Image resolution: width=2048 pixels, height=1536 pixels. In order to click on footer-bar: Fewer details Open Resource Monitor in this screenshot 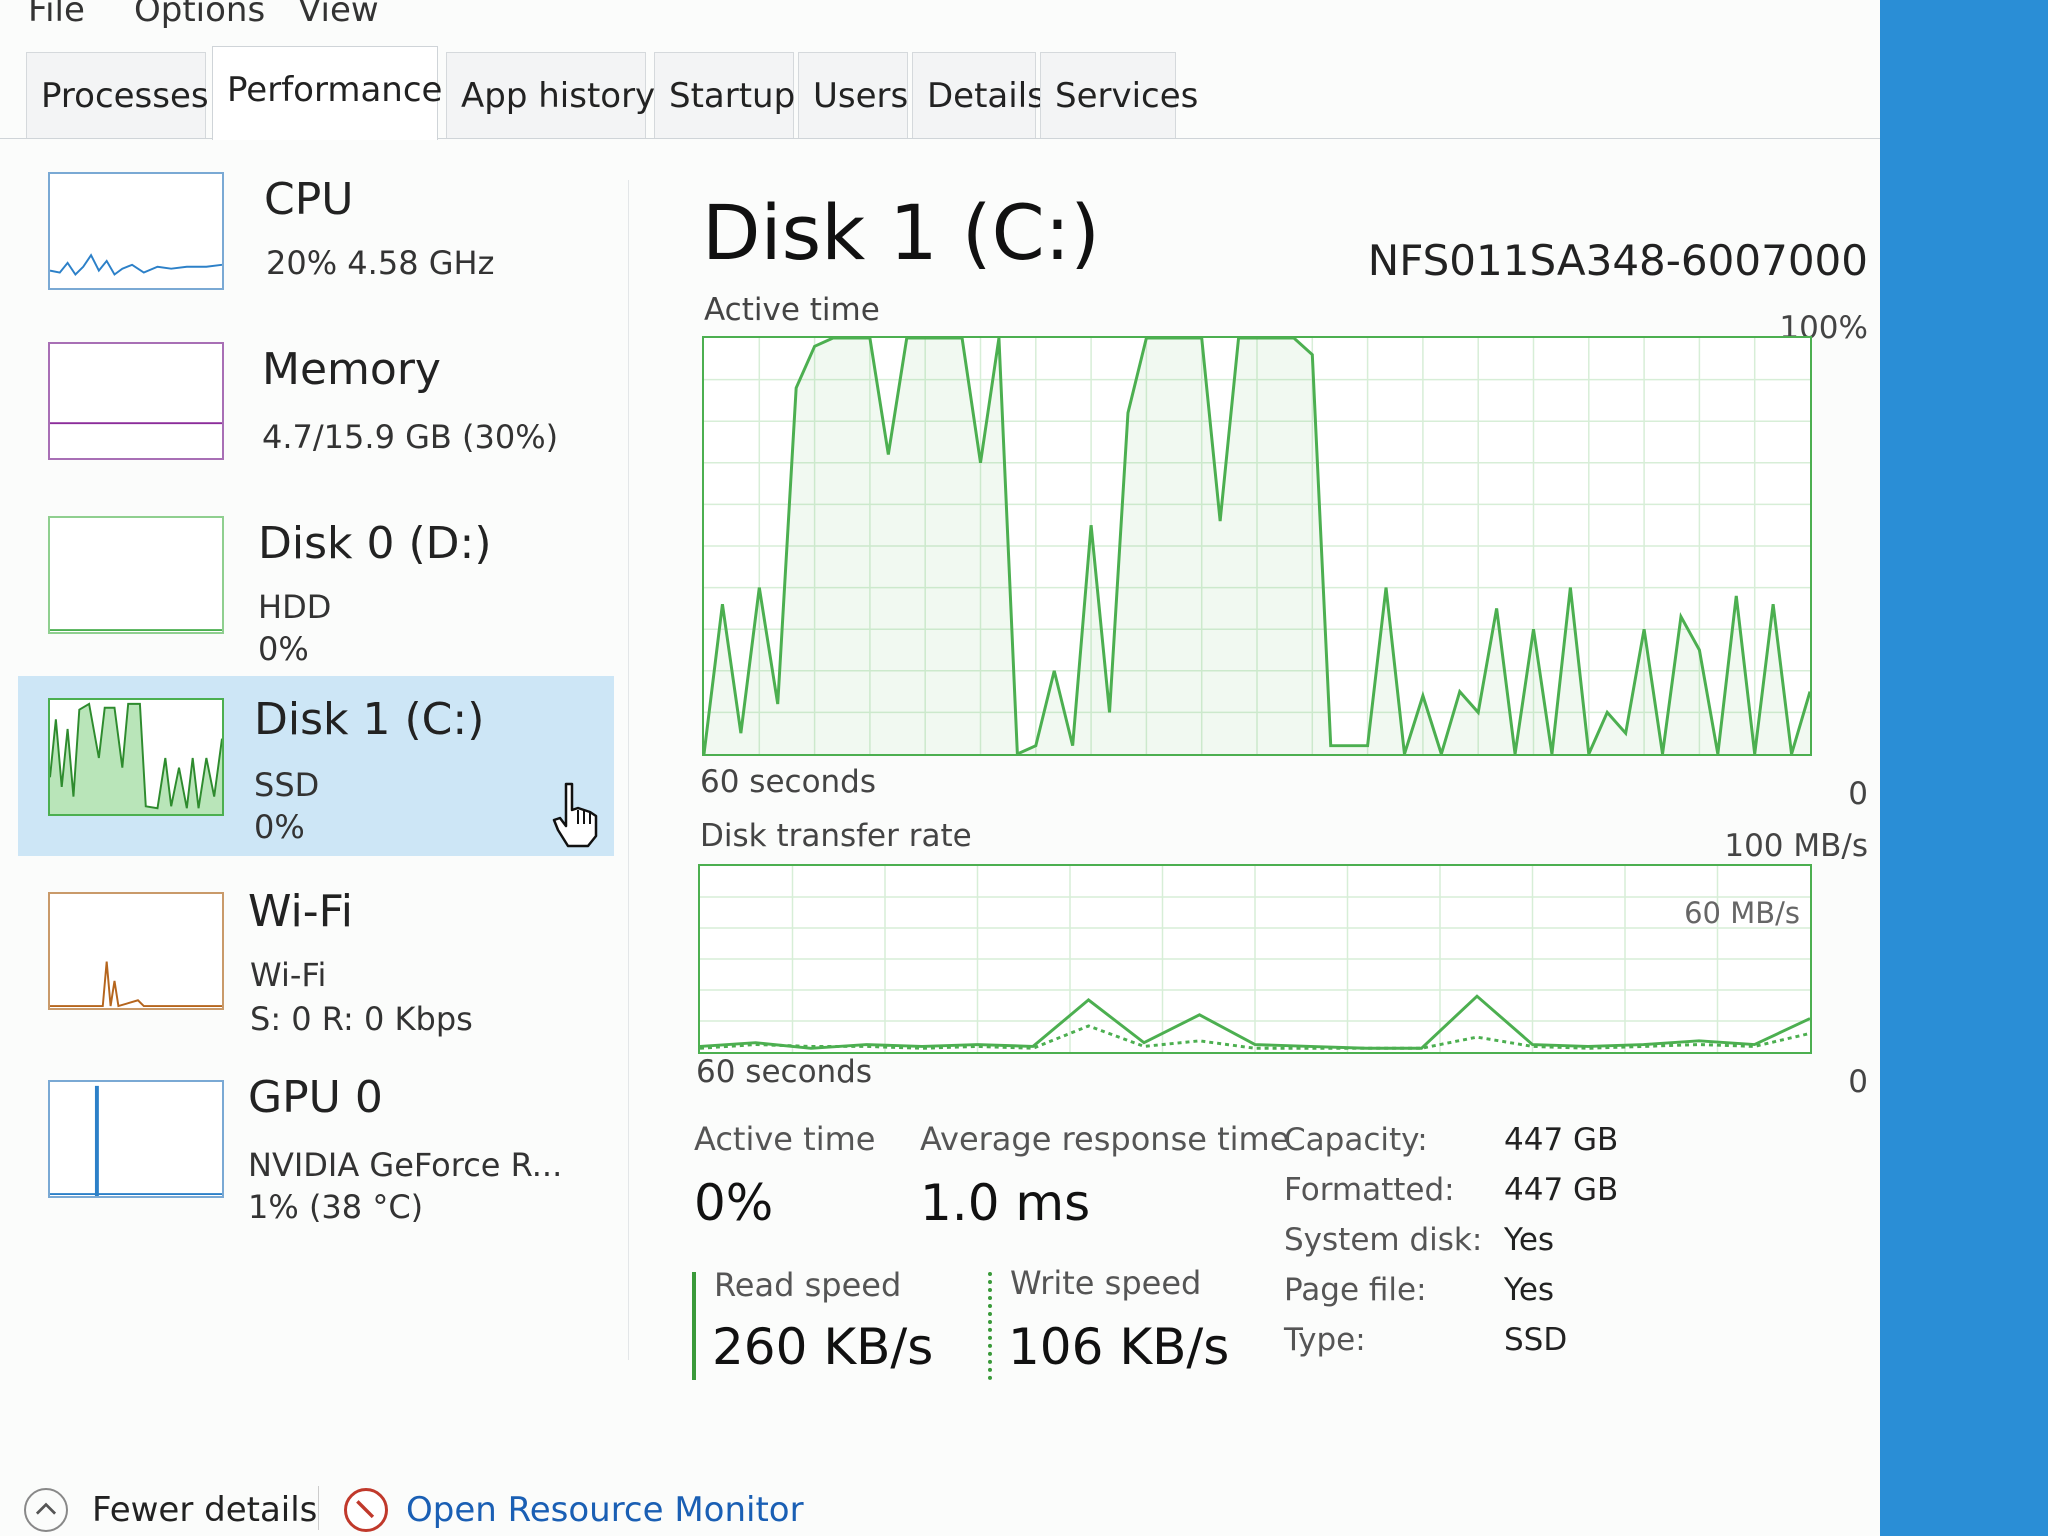, I will do `click(940, 1506)`.